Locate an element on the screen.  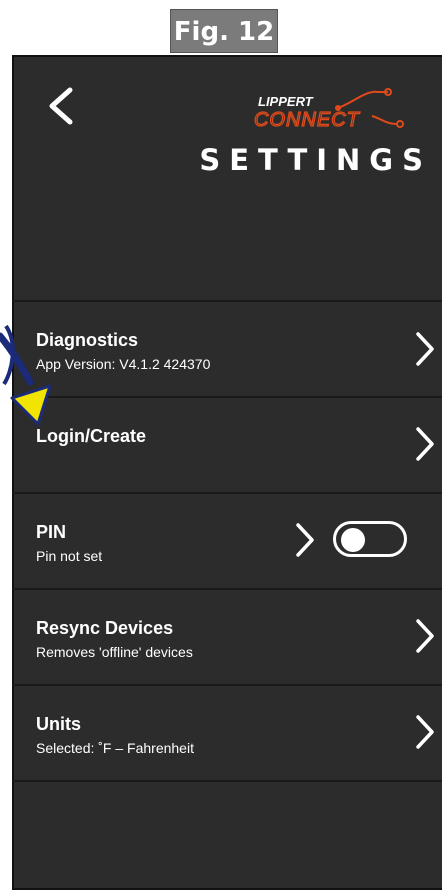
units-subtitle: Selected: ˚F – Fahrenheit is located at coordinates (115, 748).